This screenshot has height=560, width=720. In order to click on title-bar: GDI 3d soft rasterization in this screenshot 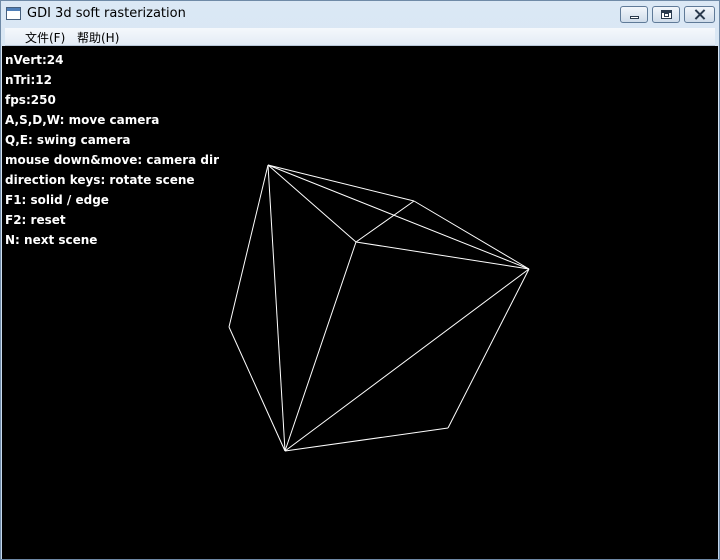, I will do `click(360, 14)`.